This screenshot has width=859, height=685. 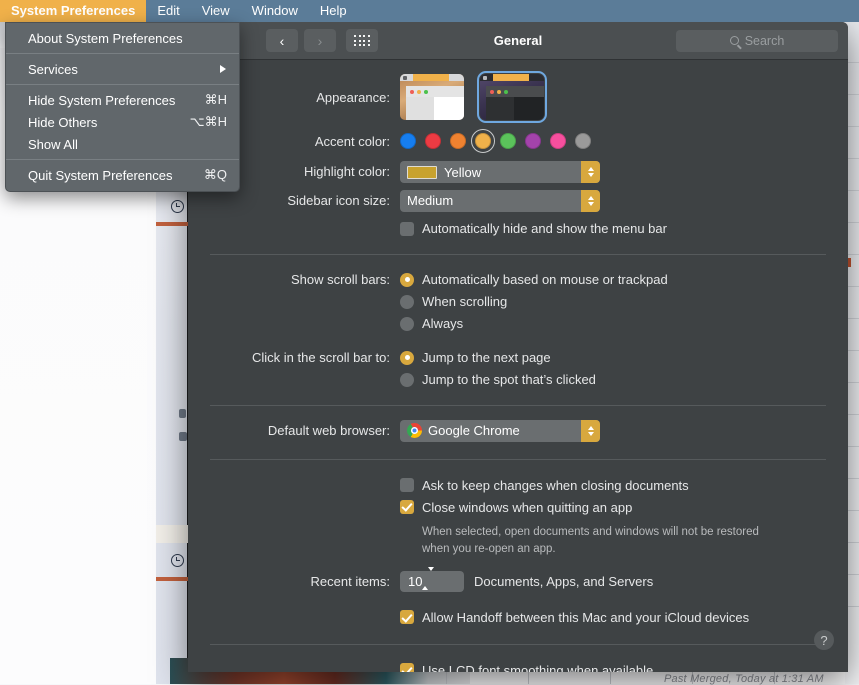 I want to click on menubar-item-edit: Edit, so click(x=168, y=11).